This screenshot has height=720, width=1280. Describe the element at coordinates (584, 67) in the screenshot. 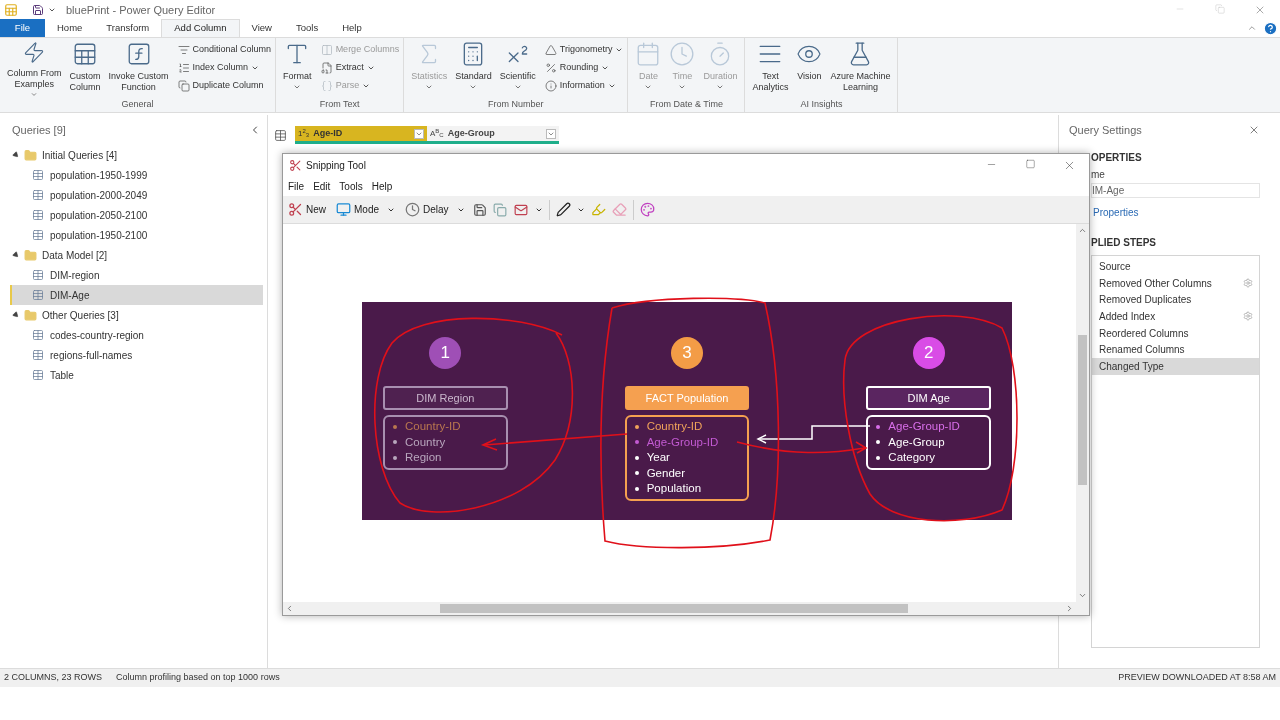

I see `ribbon-button: Rounding` at that location.